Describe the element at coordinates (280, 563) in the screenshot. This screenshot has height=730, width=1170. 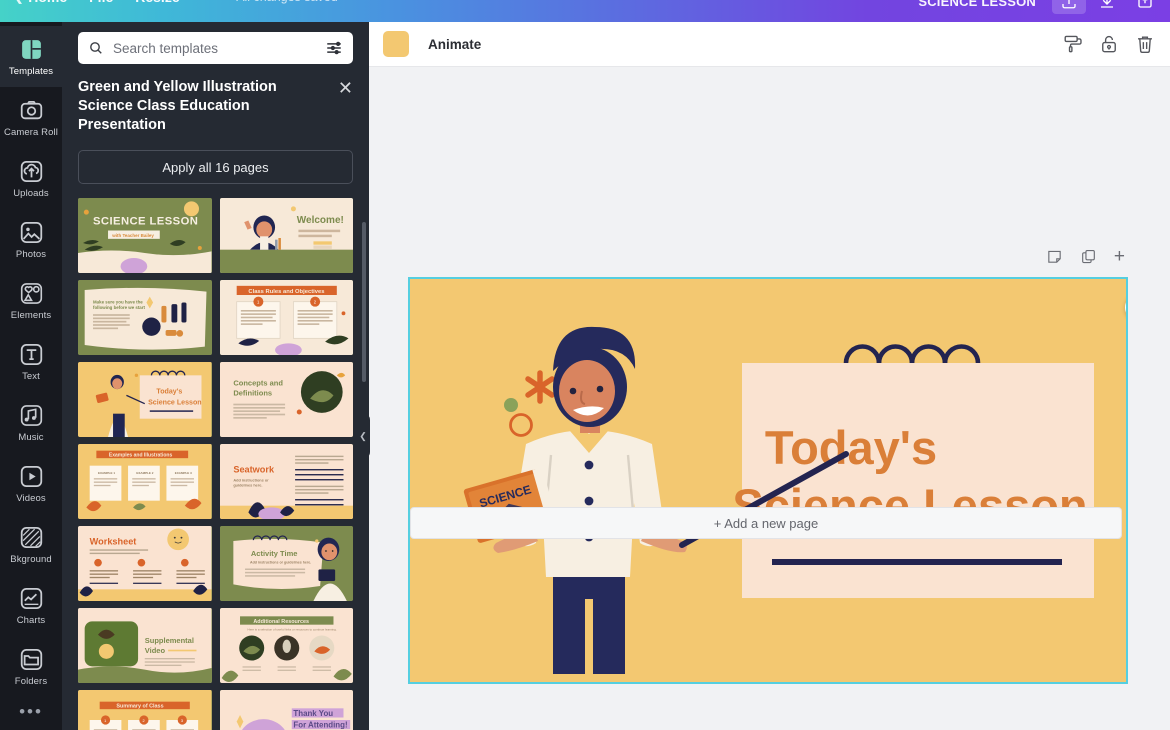
I see `svg-text:Add instructions or guidelines: Add instructions or guidelines here.` at that location.